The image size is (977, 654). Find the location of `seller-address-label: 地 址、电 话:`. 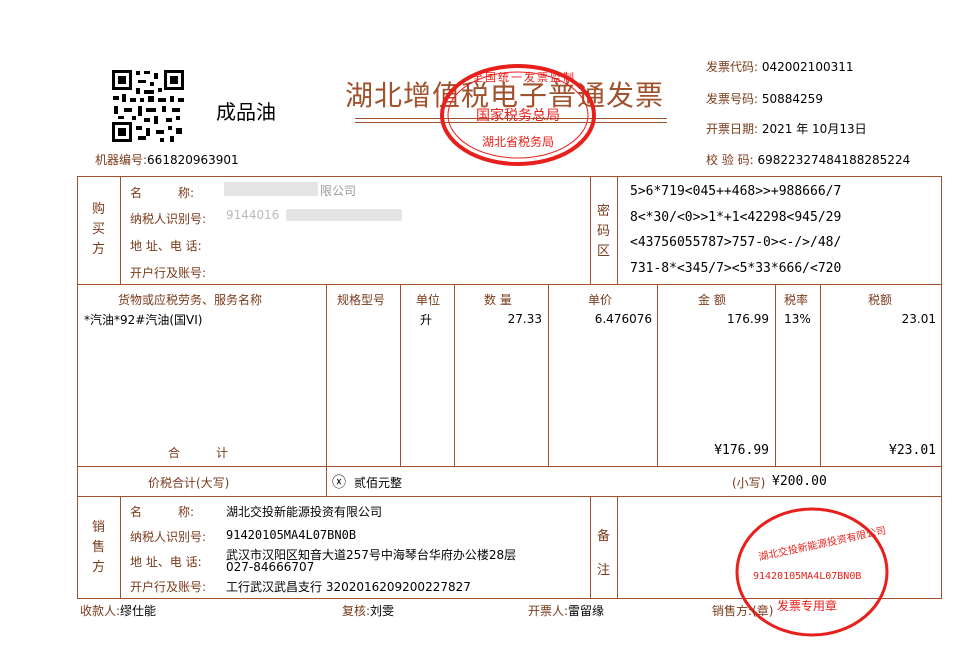

seller-address-label: 地 址、电 话: is located at coordinates (166, 562).